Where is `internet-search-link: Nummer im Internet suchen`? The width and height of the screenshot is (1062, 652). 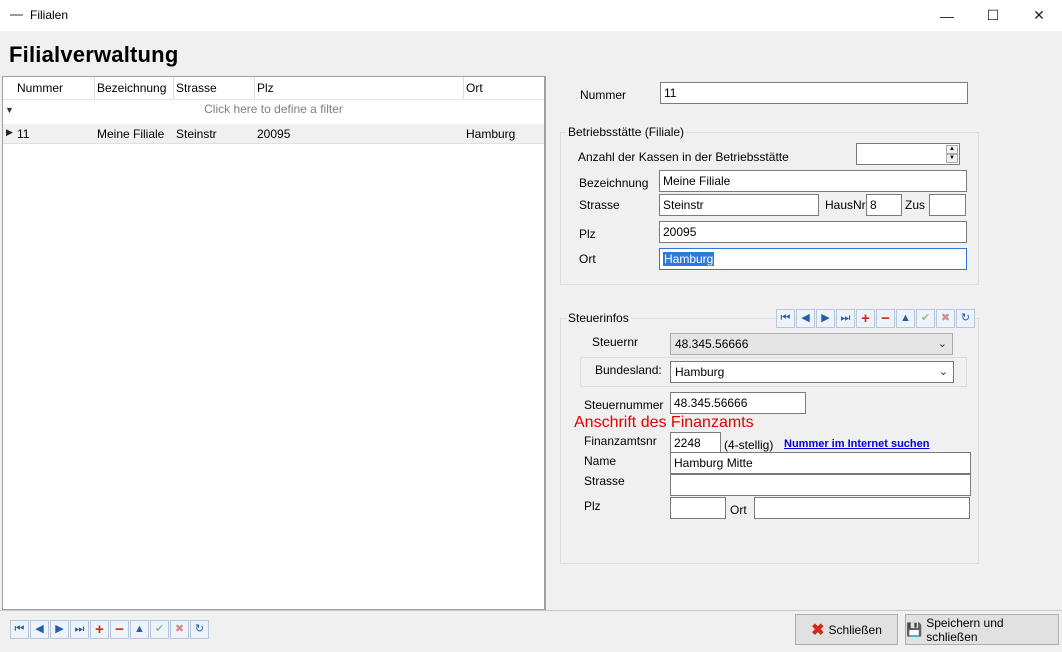
internet-search-link: Nummer im Internet suchen is located at coordinates (856, 444).